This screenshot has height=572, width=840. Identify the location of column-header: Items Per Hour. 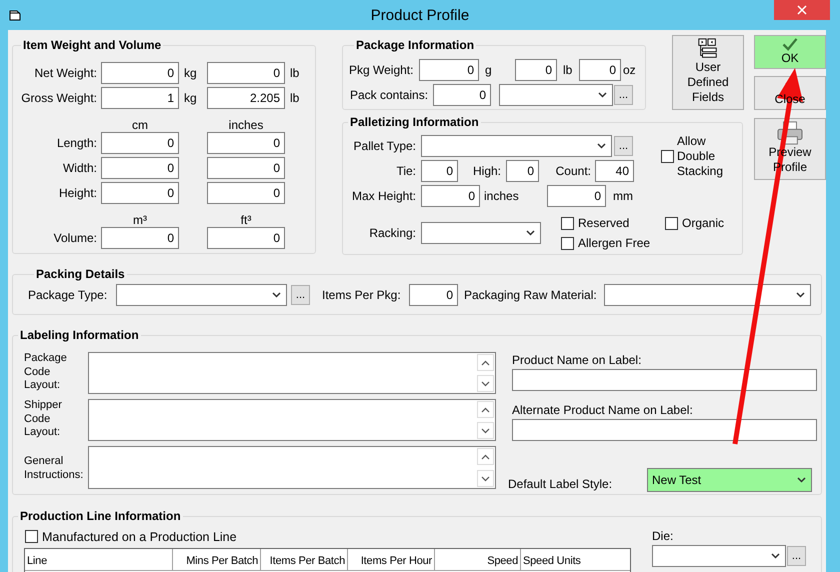
(391, 559).